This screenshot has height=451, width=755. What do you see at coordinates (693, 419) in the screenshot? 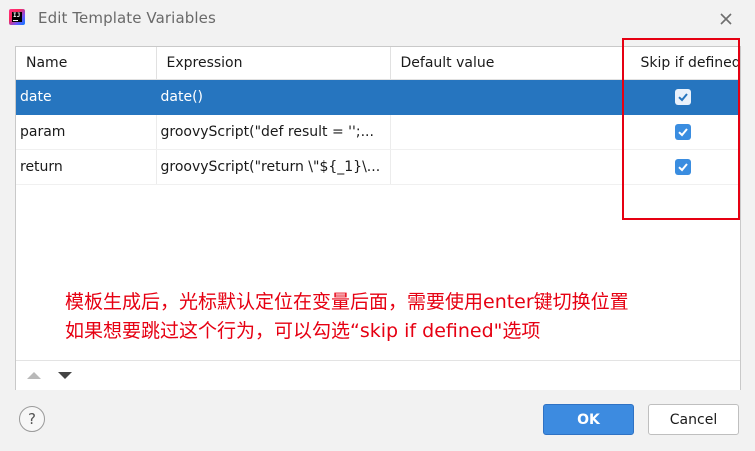
I see `cancel-button: Cancel` at bounding box center [693, 419].